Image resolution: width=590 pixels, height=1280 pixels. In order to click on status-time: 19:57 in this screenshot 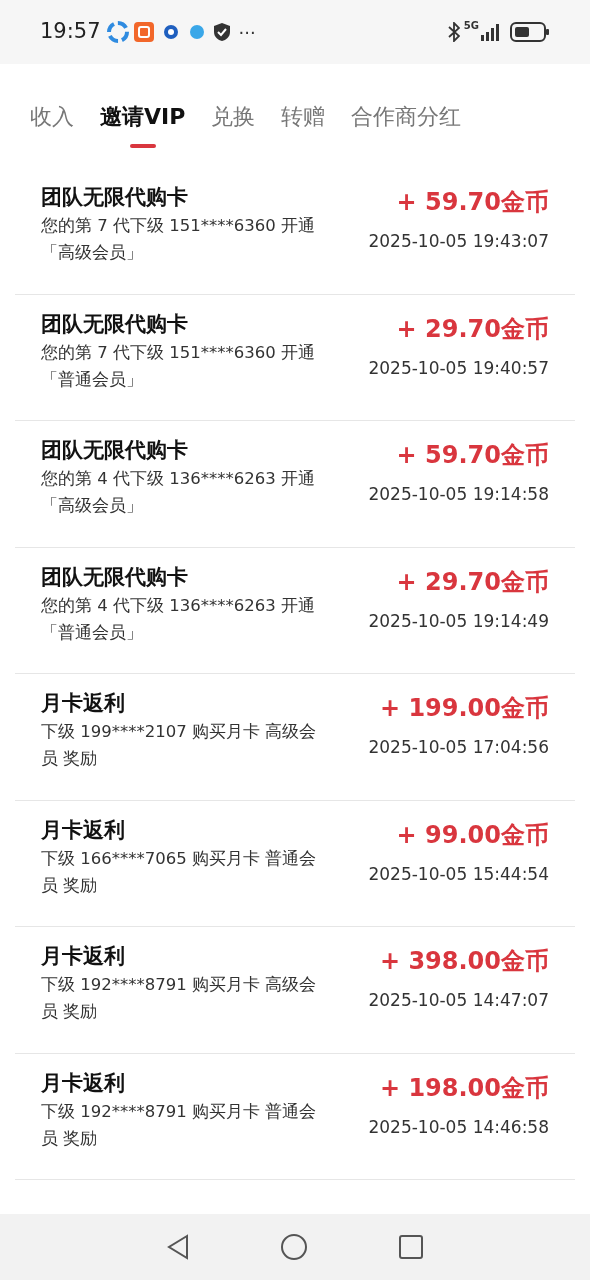, I will do `click(70, 32)`.